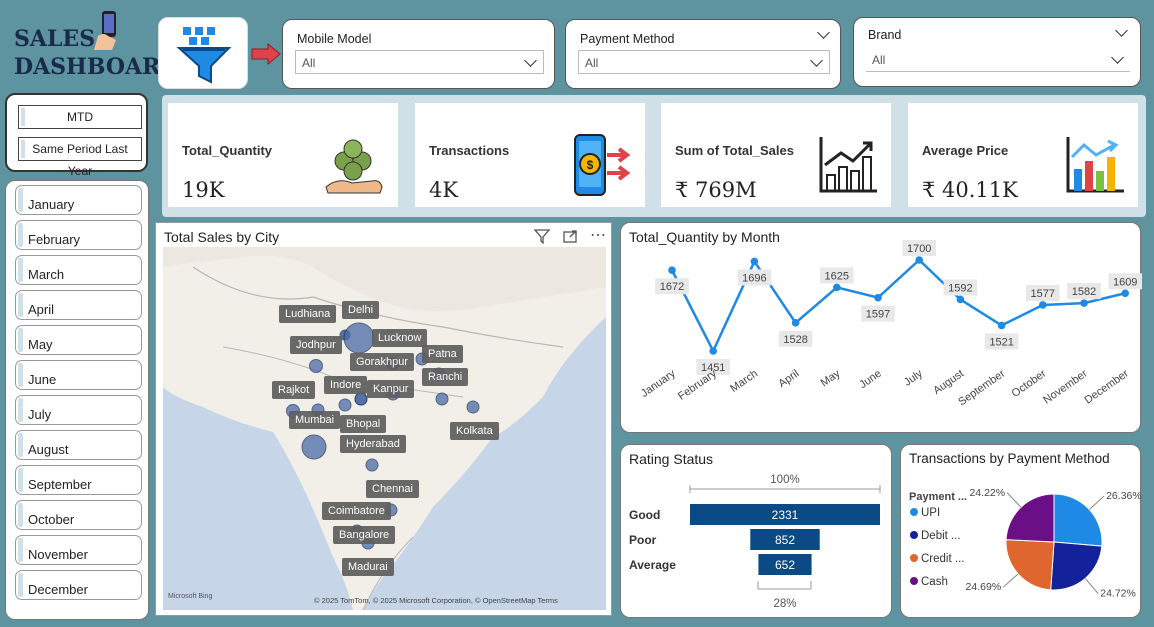 This screenshot has width=1154, height=627. Describe the element at coordinates (984, 587) in the screenshot. I see `pie-percent-label: 24.69%` at that location.